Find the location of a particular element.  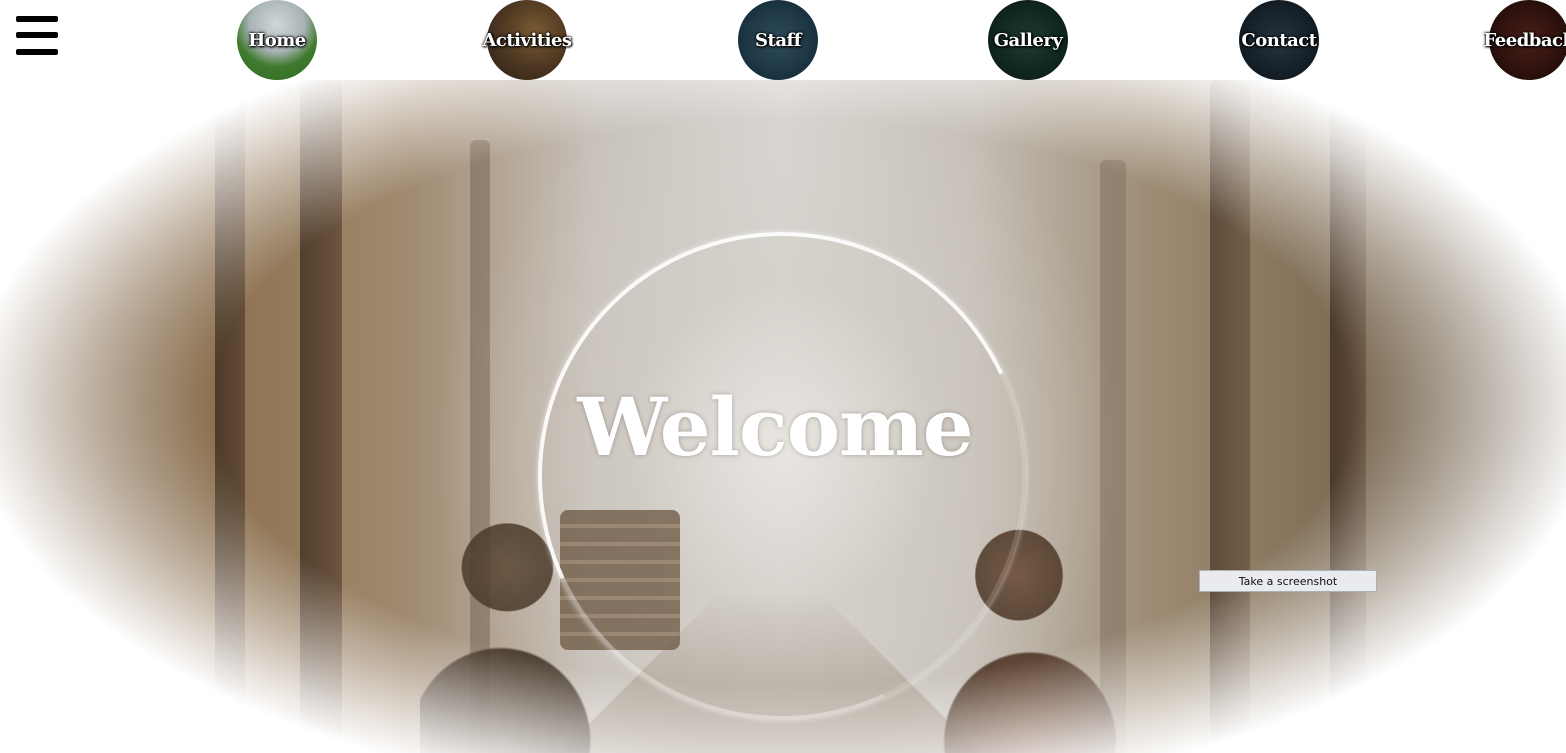

nav-item-label: Activities is located at coordinates (527, 40).